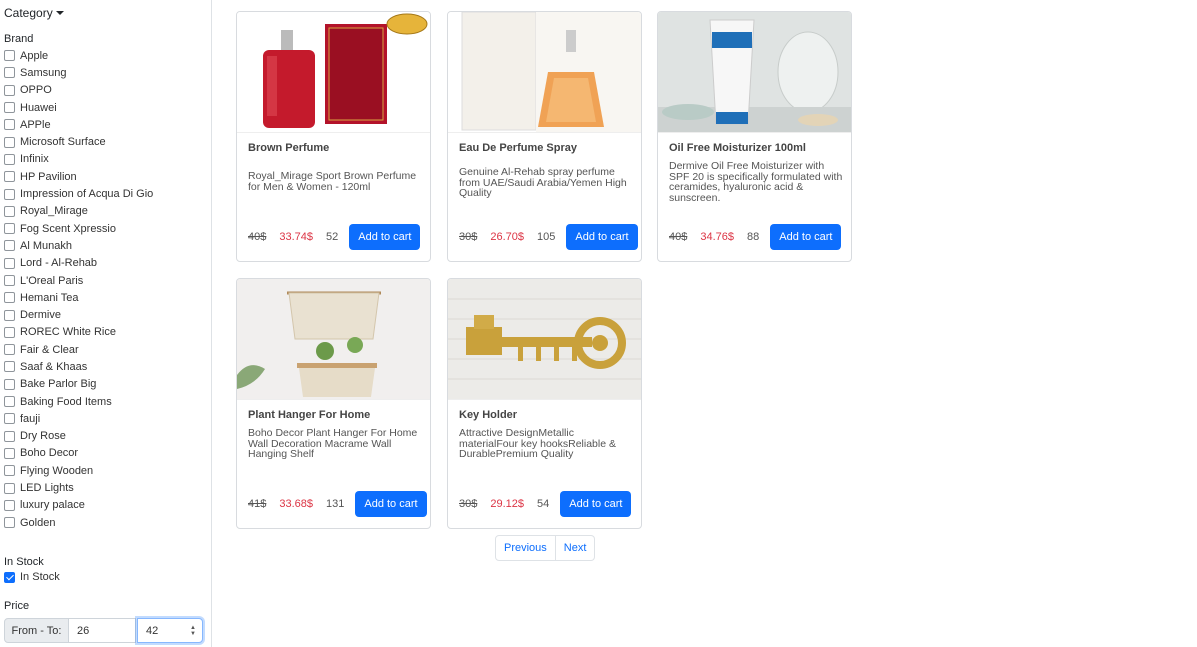 The height and width of the screenshot is (647, 1197). I want to click on brand-filter-item: LED Lights, so click(78, 487).